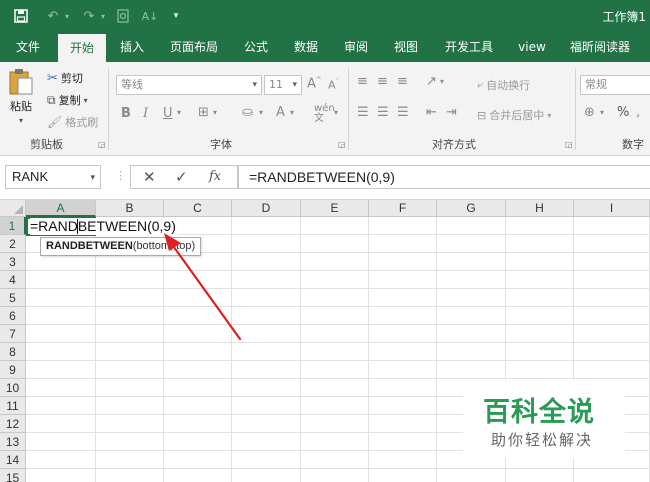 Image resolution: width=650 pixels, height=482 pixels. I want to click on tab-formulas: 公式, so click(256, 47).